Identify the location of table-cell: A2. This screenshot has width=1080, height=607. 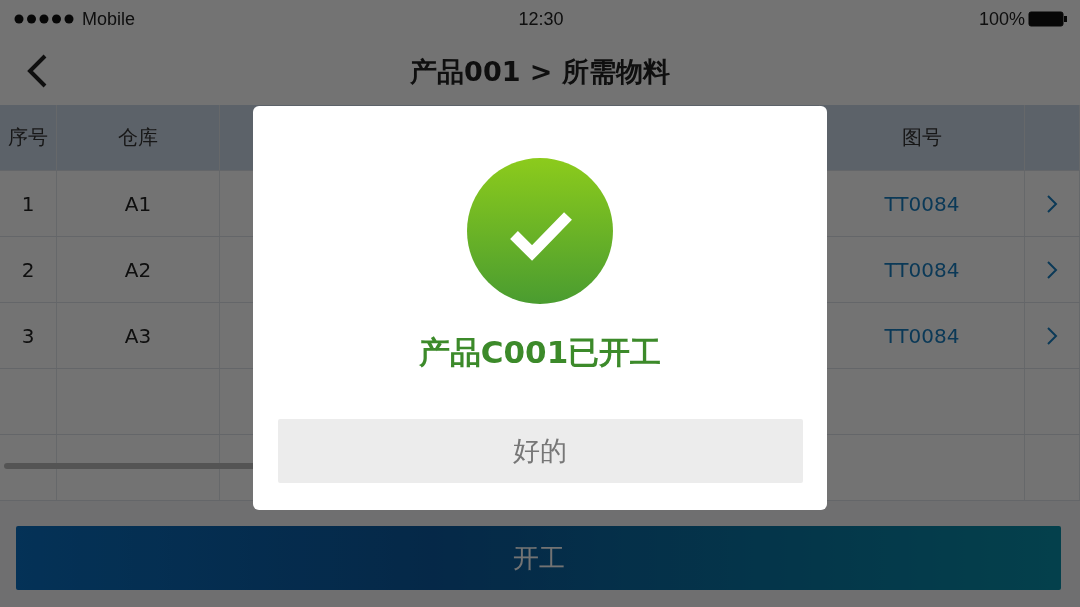
(138, 269).